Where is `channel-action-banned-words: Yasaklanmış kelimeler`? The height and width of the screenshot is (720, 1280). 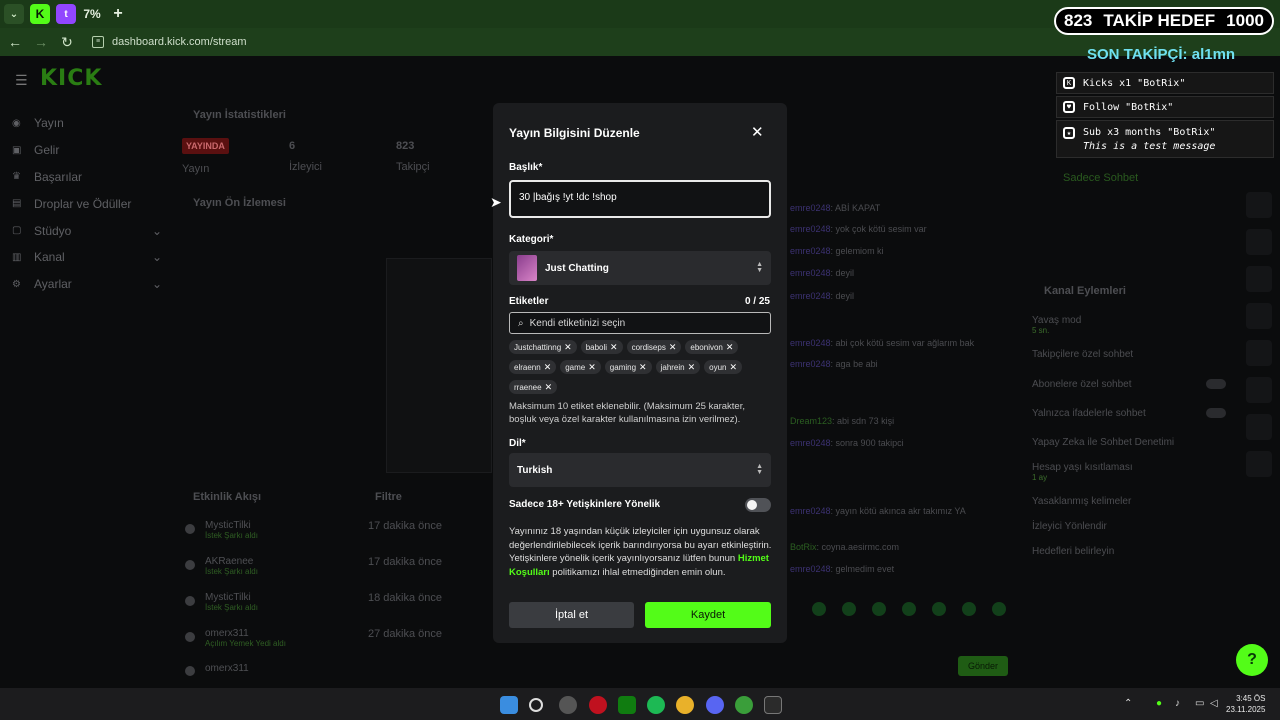 channel-action-banned-words: Yasaklanmış kelimeler is located at coordinates (1081, 501).